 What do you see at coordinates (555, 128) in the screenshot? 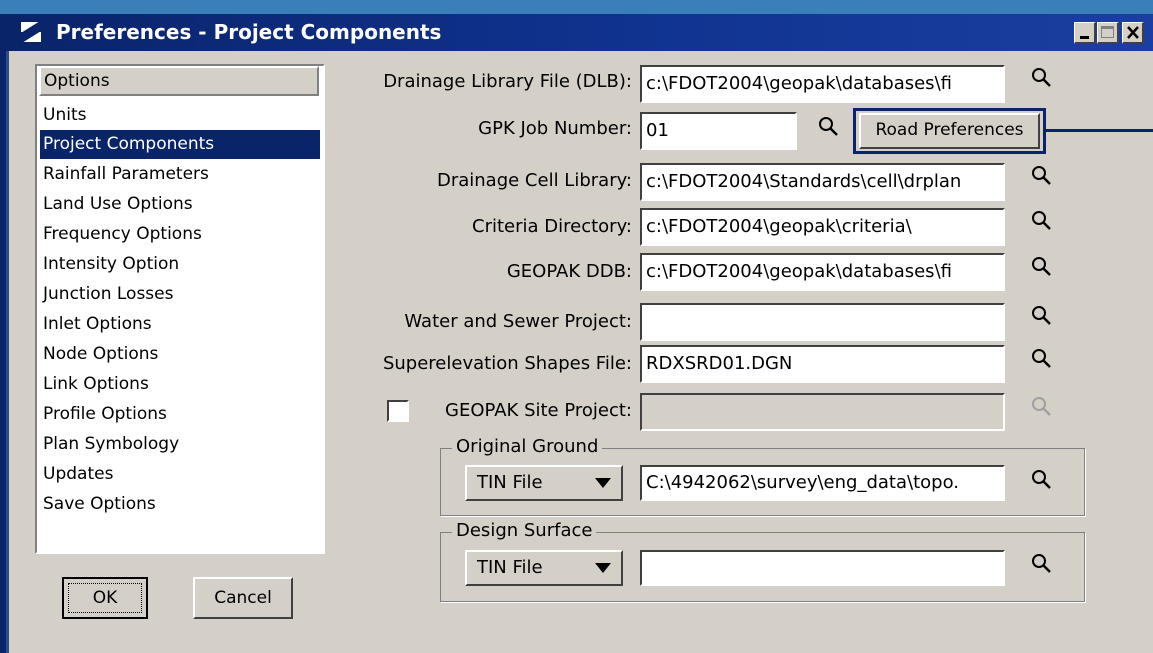
I see `gpk-job-label: GPK Job Number:` at bounding box center [555, 128].